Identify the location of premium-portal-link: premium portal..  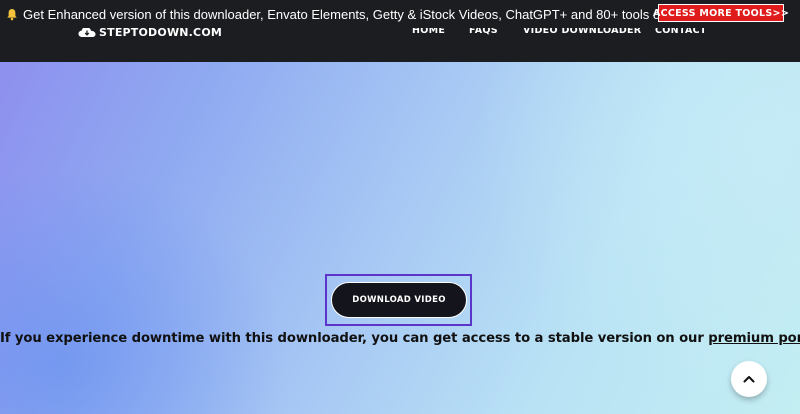
(754, 338).